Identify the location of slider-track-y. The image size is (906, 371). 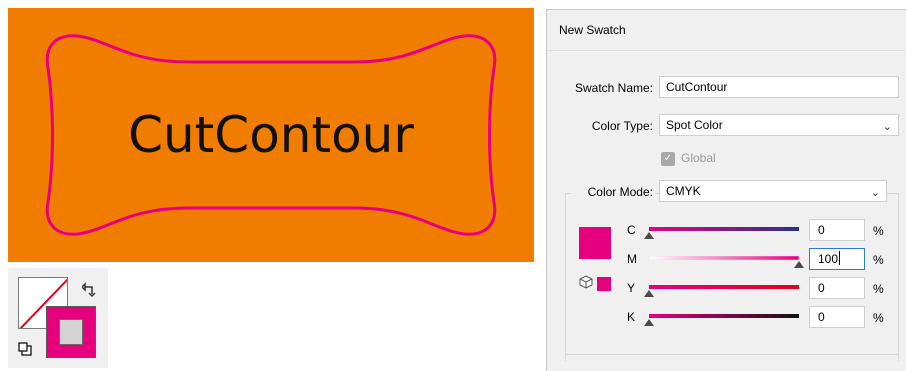
(724, 287).